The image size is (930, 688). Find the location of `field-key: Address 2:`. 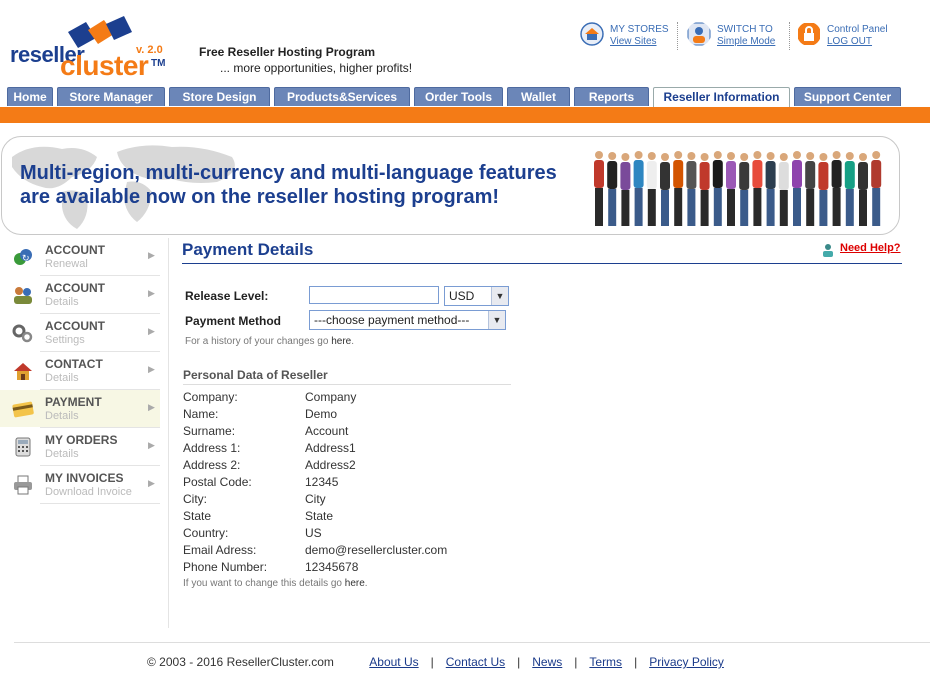

field-key: Address 2: is located at coordinates (212, 465).